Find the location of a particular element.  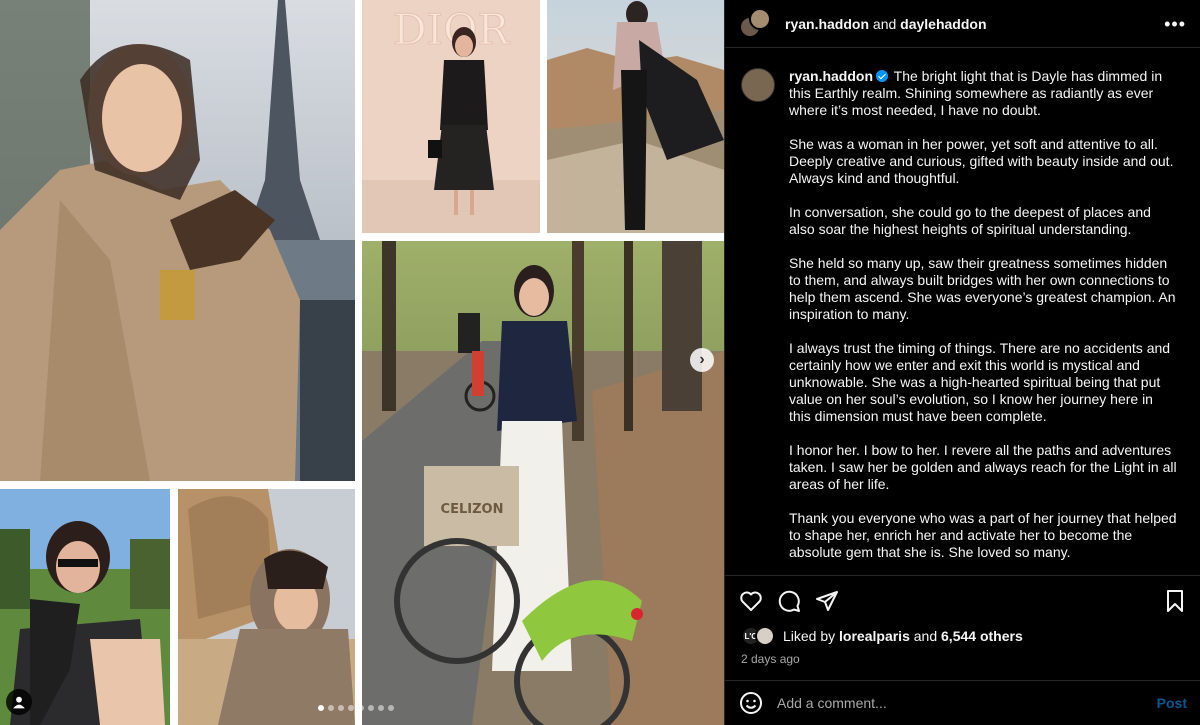

likes-others-link: 6,544 others is located at coordinates (982, 636).